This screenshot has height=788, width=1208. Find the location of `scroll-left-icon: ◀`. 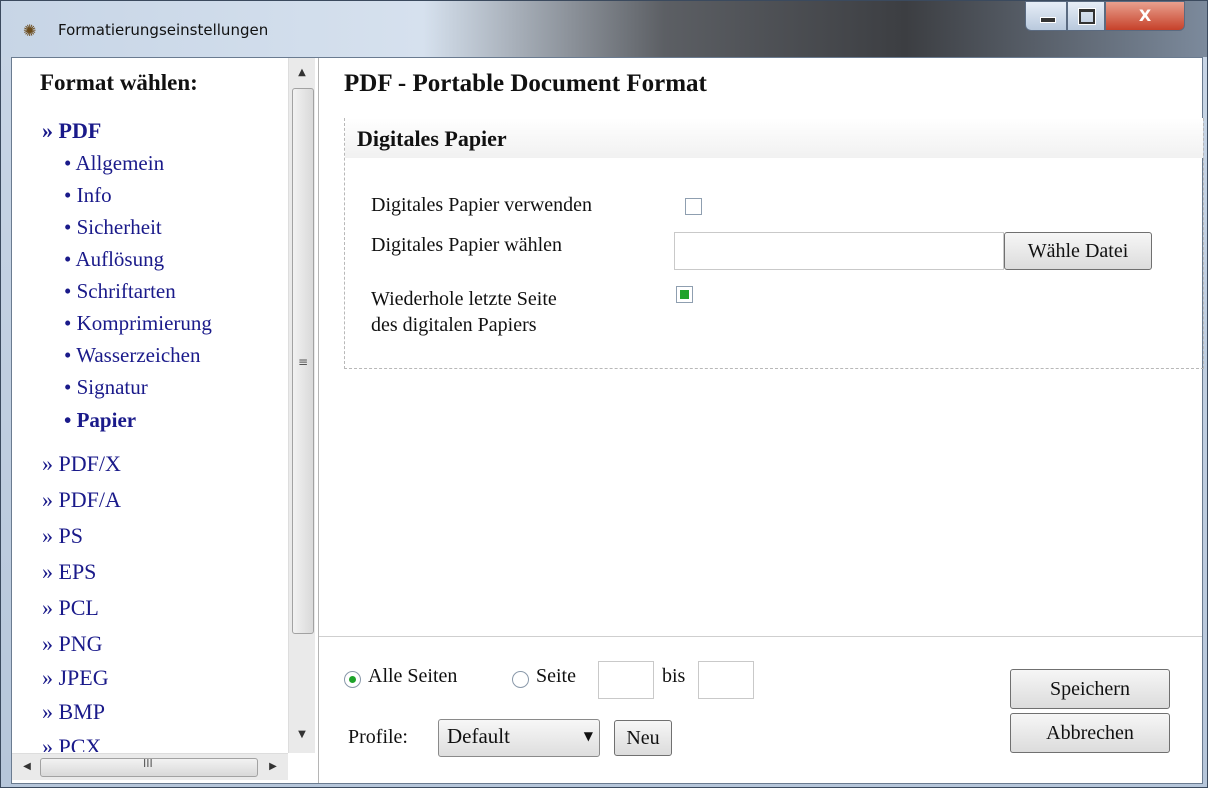

scroll-left-icon: ◀ is located at coordinates (27, 767).